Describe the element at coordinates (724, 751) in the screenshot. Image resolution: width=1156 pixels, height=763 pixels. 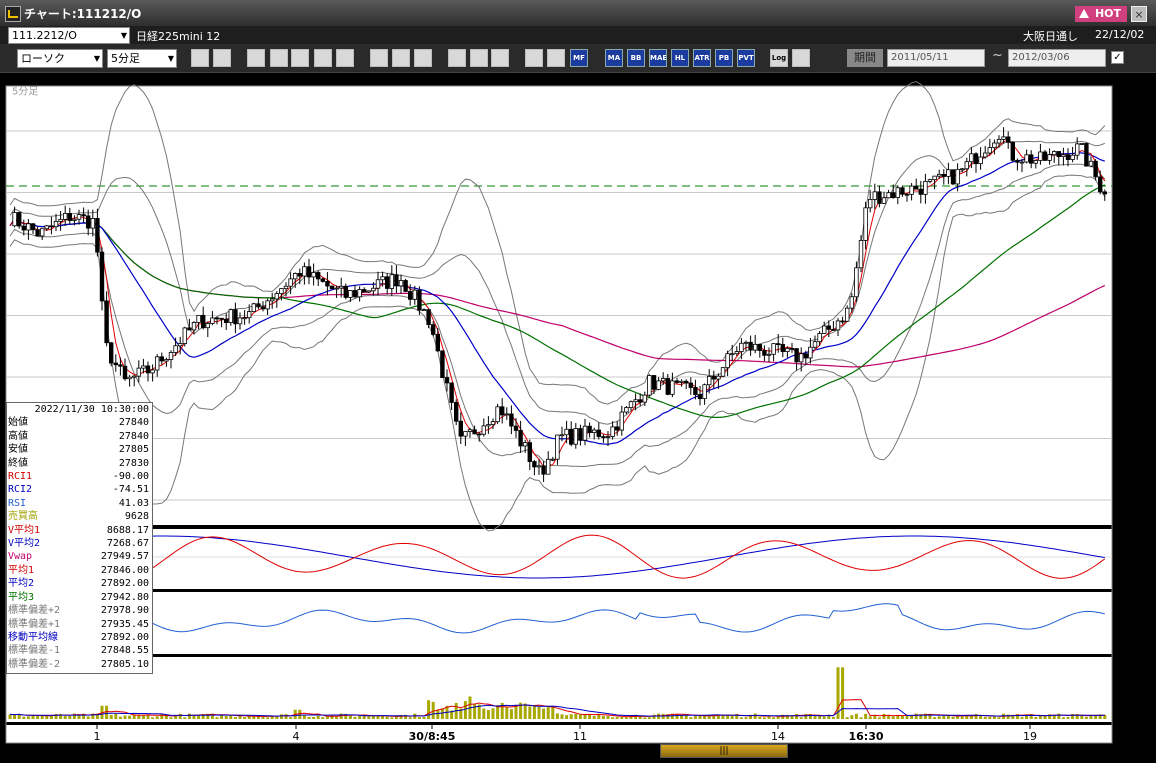
I see `horizontal-scroll-thumb: |||` at that location.